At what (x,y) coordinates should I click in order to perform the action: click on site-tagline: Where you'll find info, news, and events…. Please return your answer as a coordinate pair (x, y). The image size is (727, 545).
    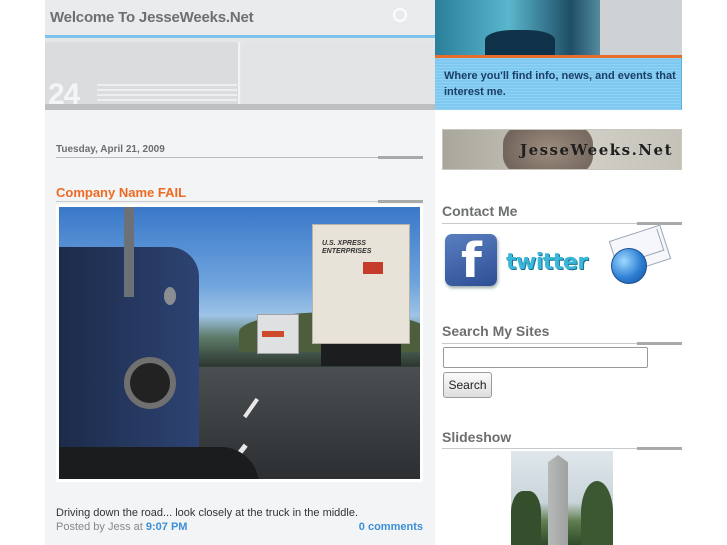
    Looking at the image, I should click on (560, 84).